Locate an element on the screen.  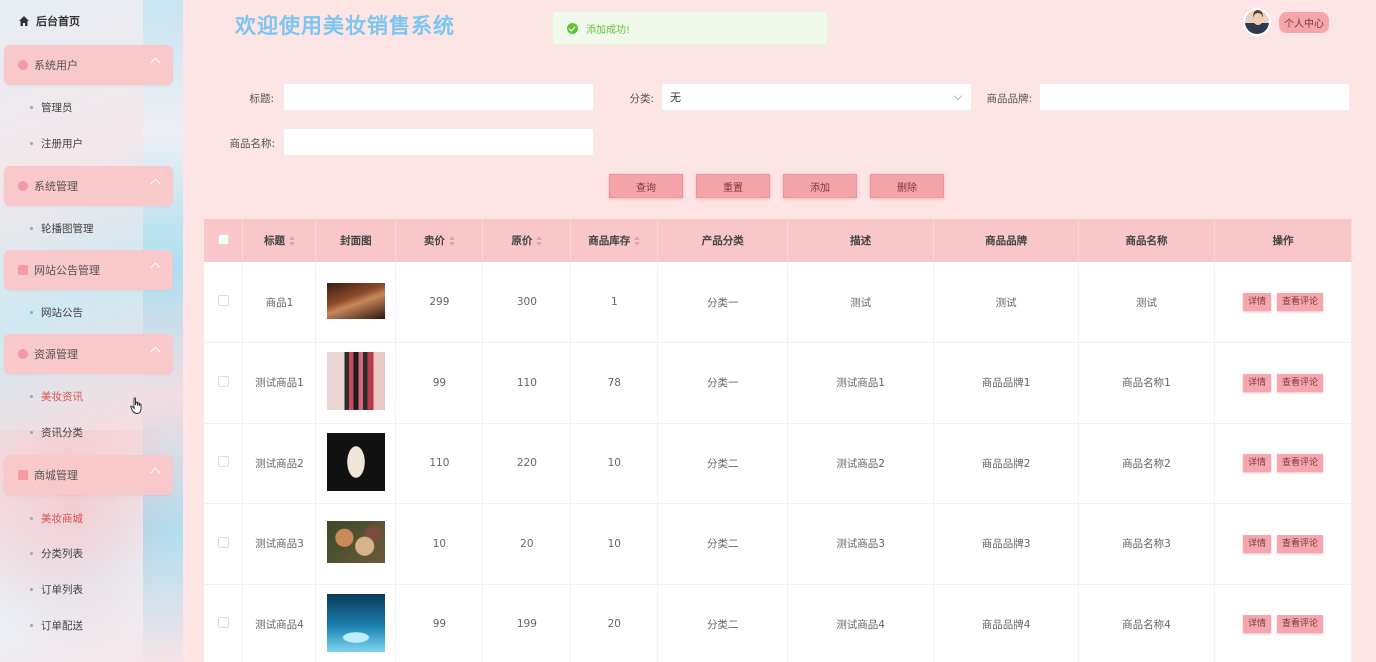
sidebar-item-label: 美妆资讯 is located at coordinates (62, 396).